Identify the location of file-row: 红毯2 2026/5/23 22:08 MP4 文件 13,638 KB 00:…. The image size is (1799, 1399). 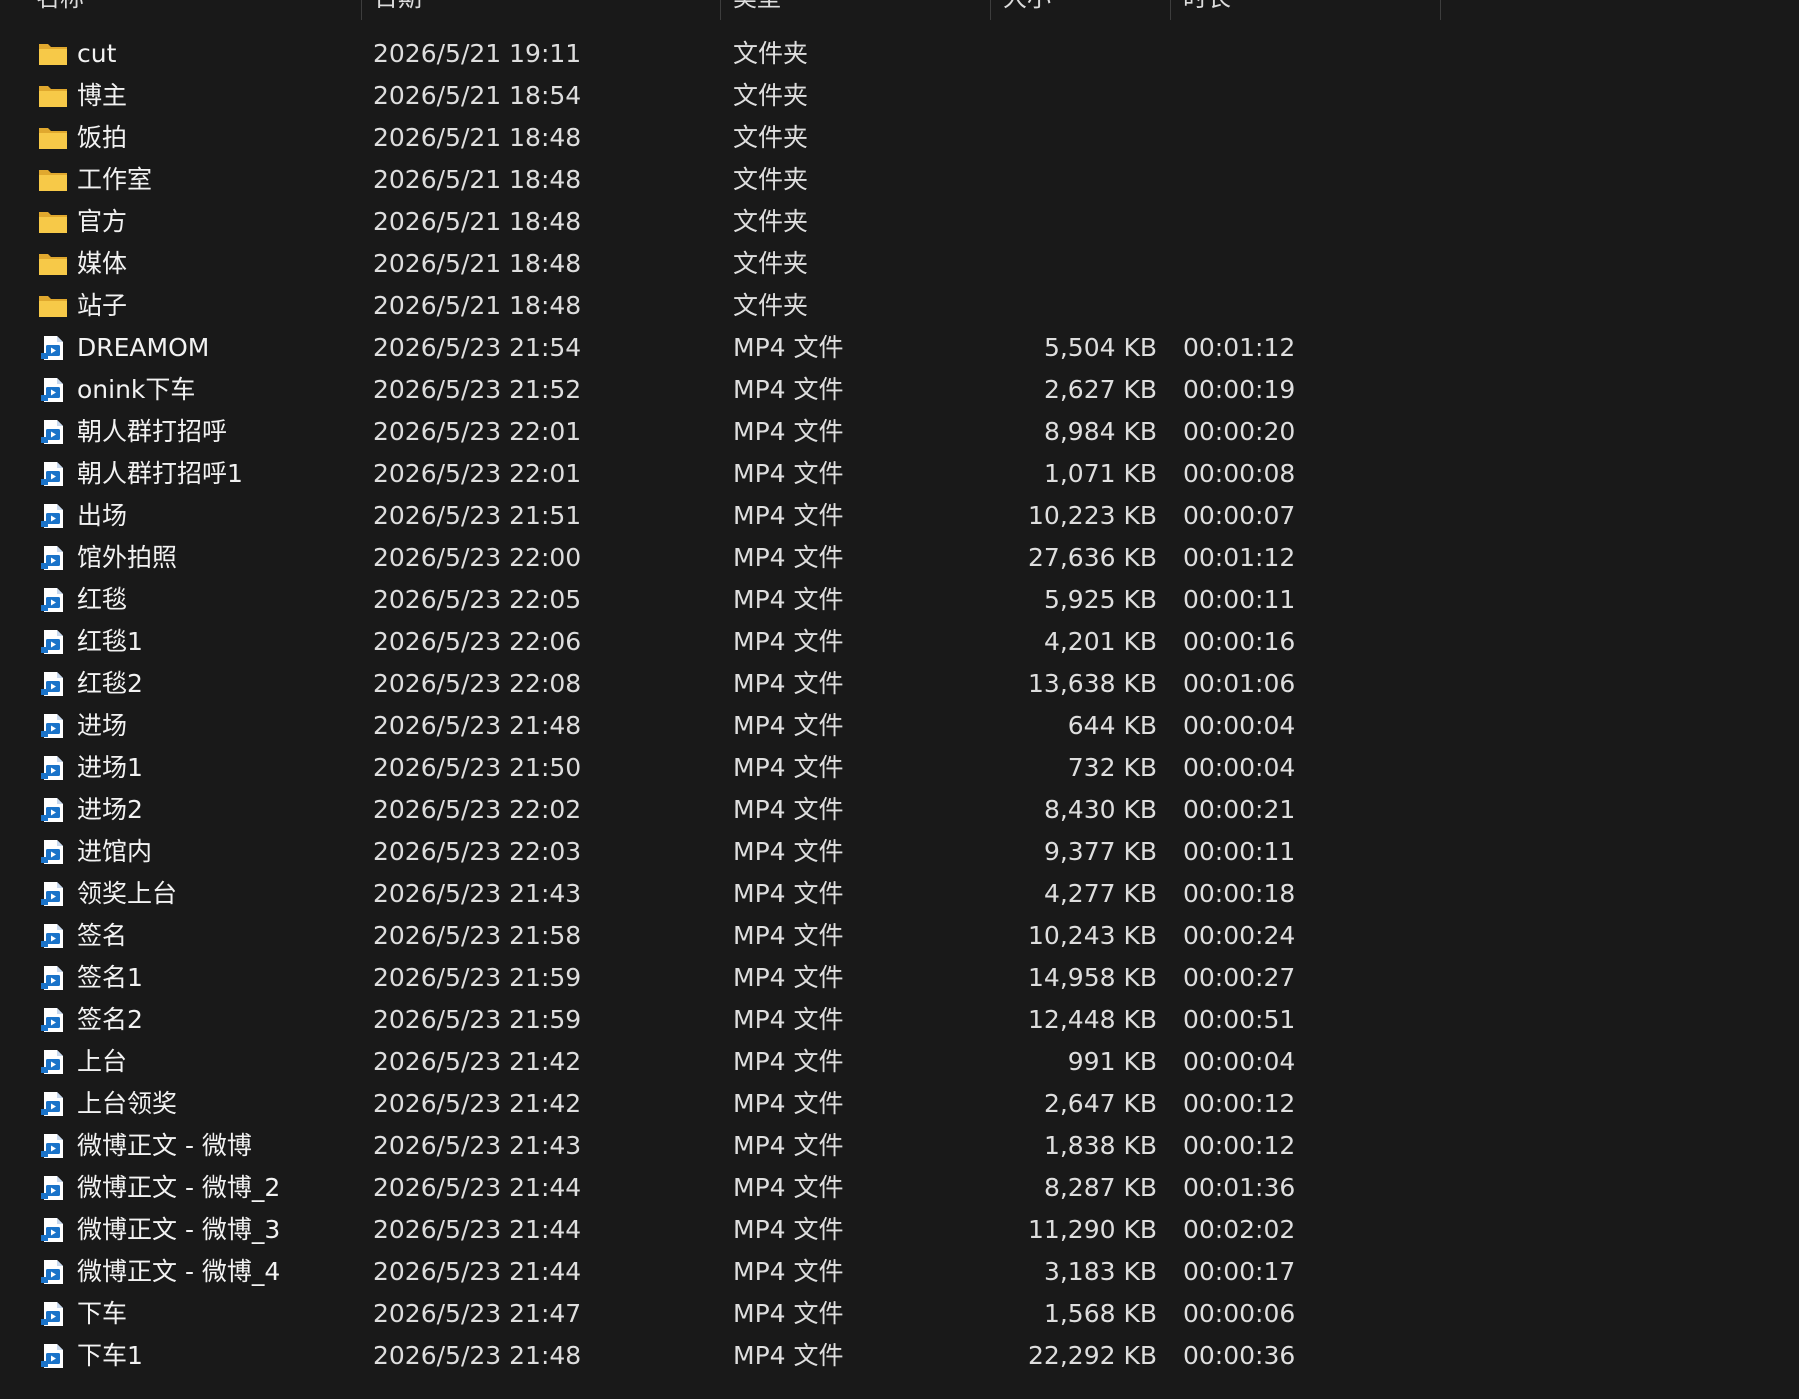
(720, 684).